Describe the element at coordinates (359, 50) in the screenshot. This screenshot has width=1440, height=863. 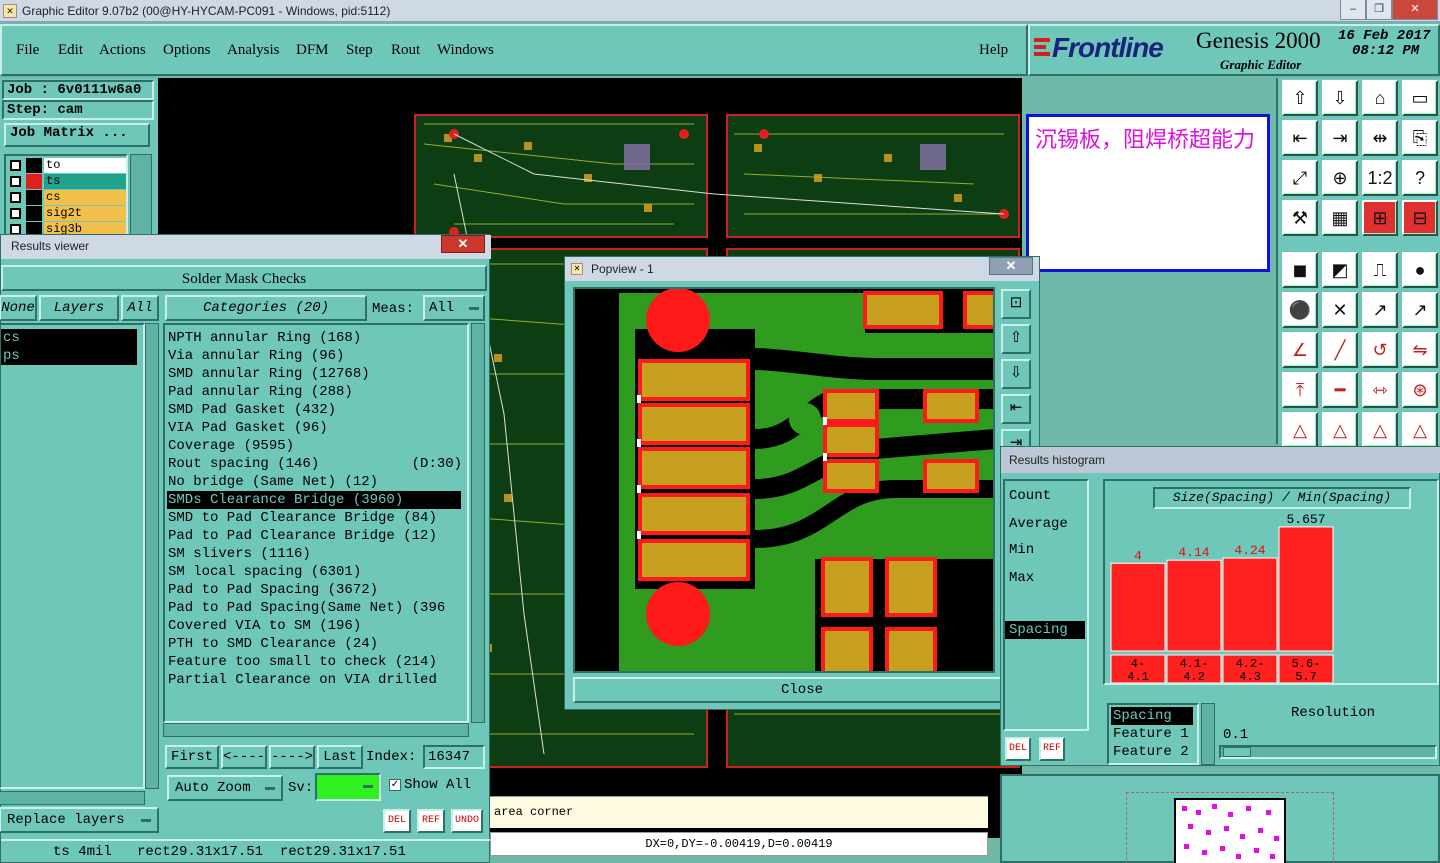
I see `menu-step: Step` at that location.